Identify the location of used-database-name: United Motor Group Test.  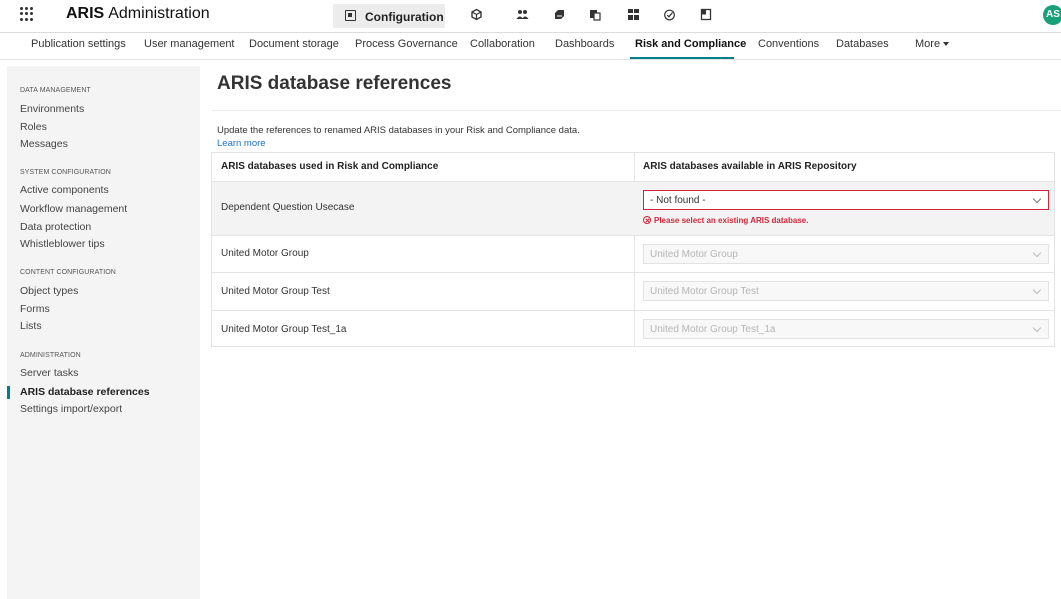
(275, 291).